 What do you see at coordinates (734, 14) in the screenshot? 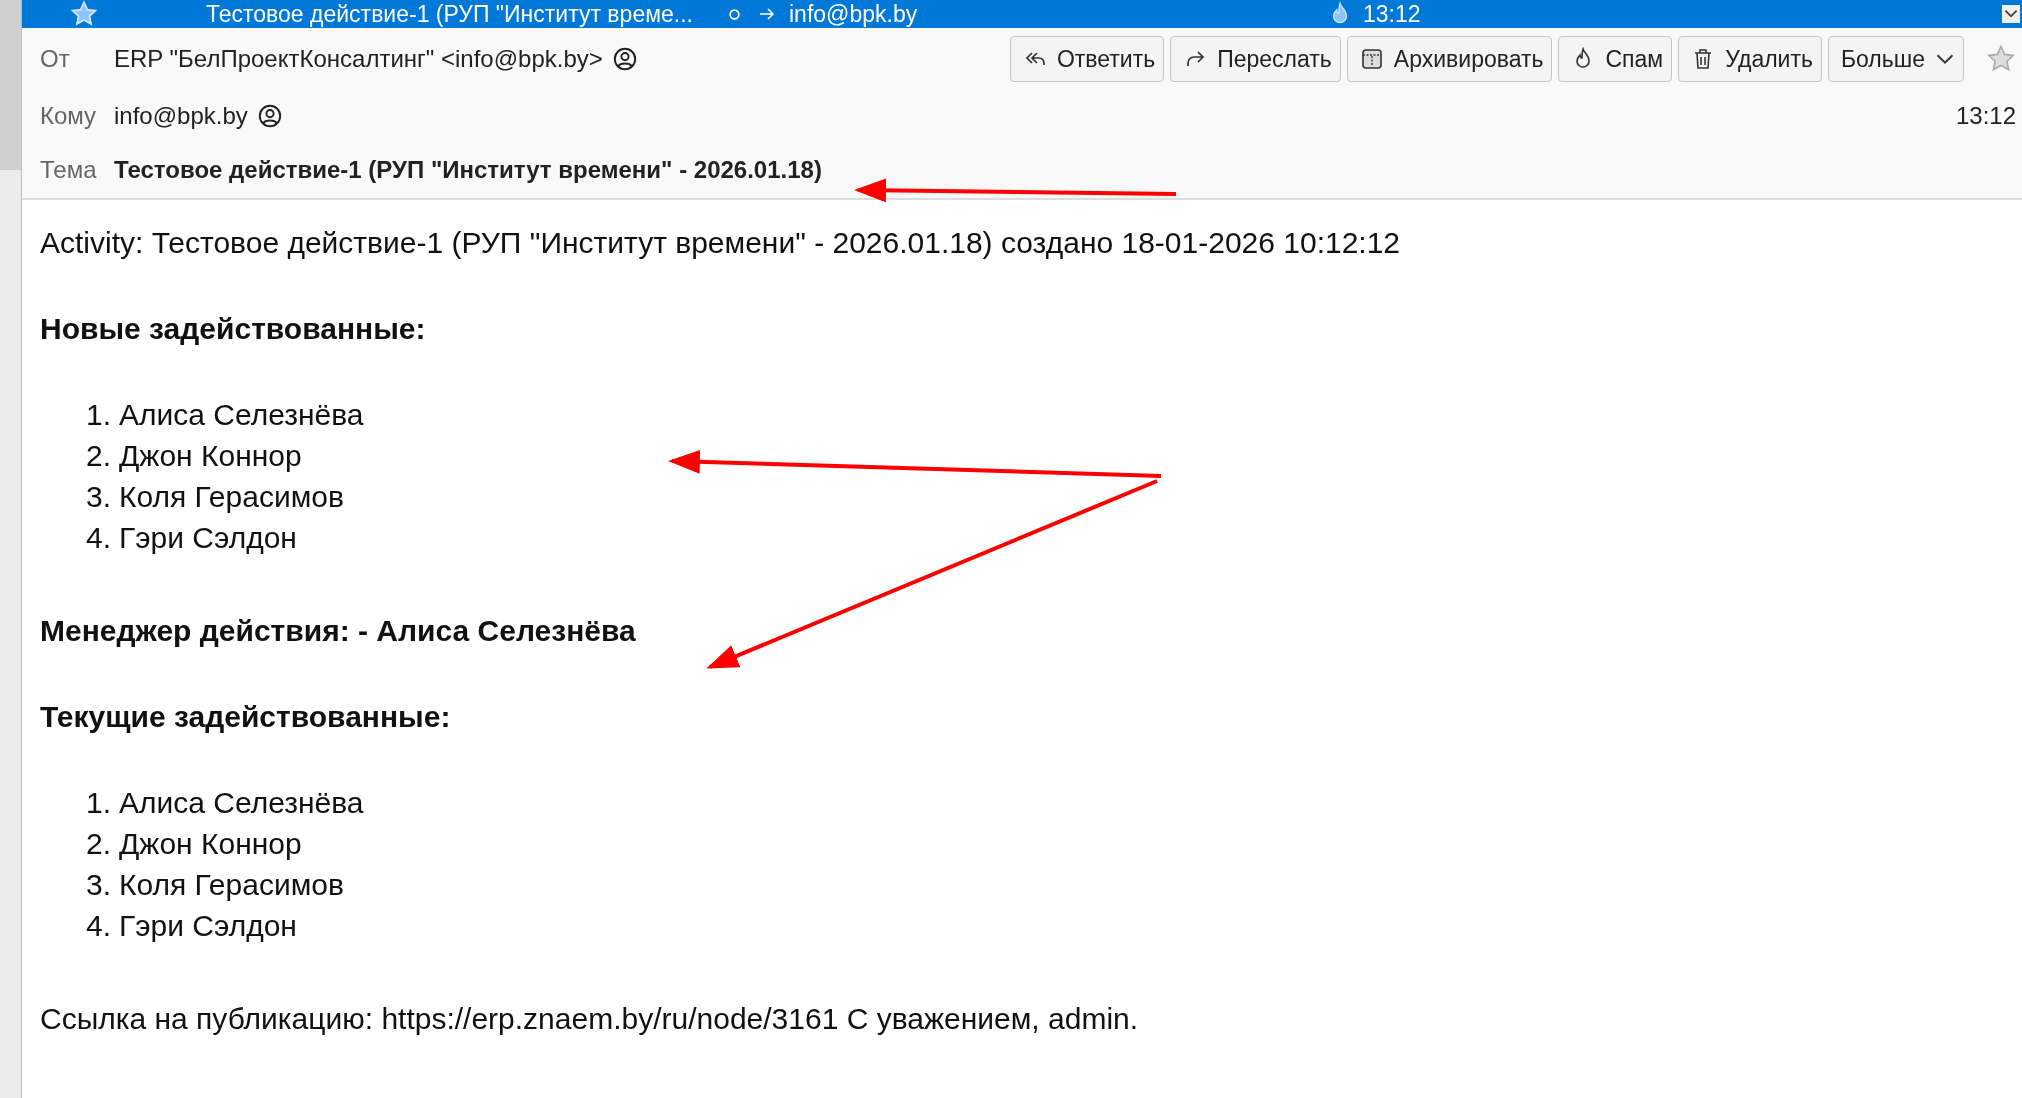
I see `unread-dot-icon` at bounding box center [734, 14].